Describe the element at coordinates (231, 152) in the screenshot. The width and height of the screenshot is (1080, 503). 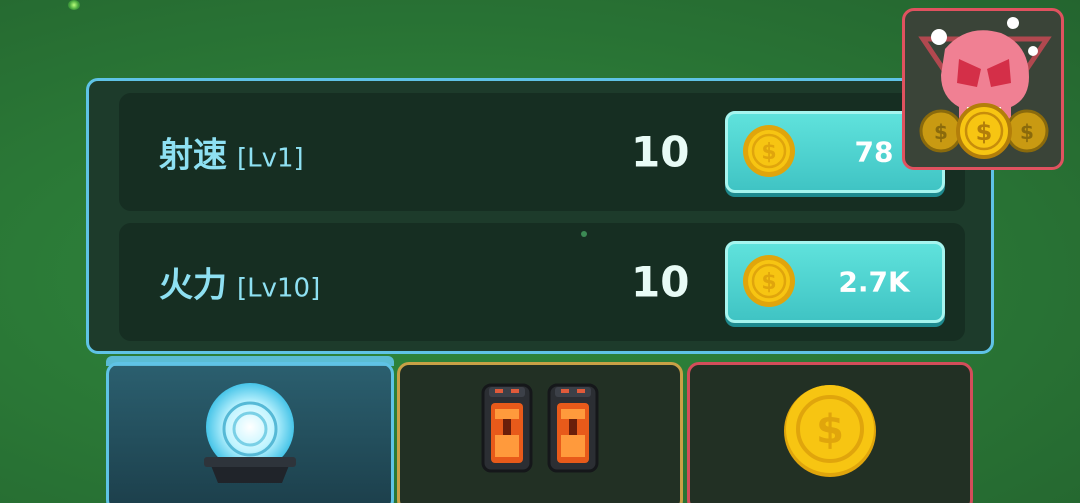
I see `upgrade-label: 射速 [Lv1]` at that location.